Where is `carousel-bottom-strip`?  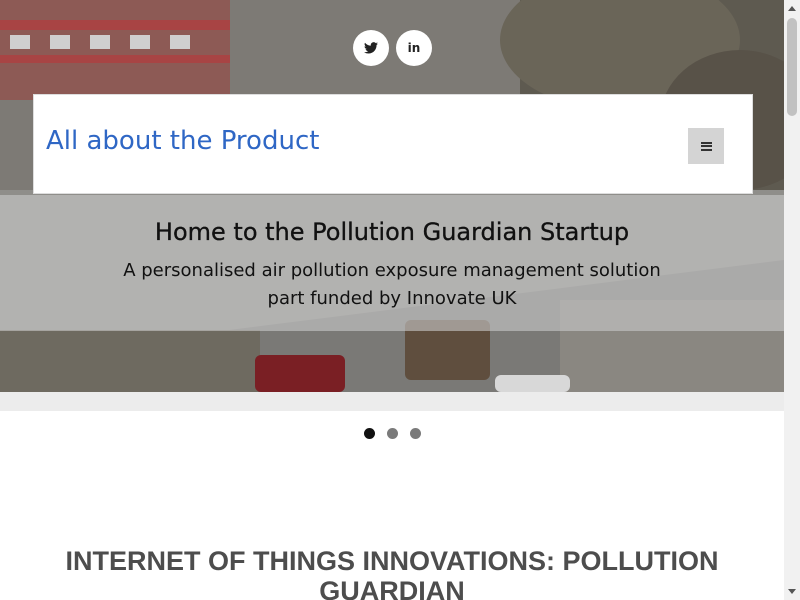
carousel-bottom-strip is located at coordinates (392, 401).